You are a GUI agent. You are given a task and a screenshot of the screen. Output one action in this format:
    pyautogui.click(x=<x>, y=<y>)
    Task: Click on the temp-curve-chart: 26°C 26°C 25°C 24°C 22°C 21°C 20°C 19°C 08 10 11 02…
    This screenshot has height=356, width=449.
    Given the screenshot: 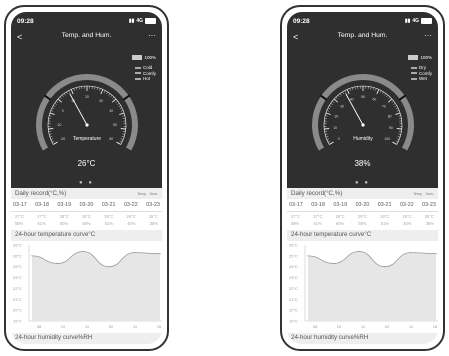 What is the action you would take?
    pyautogui.click(x=86, y=287)
    